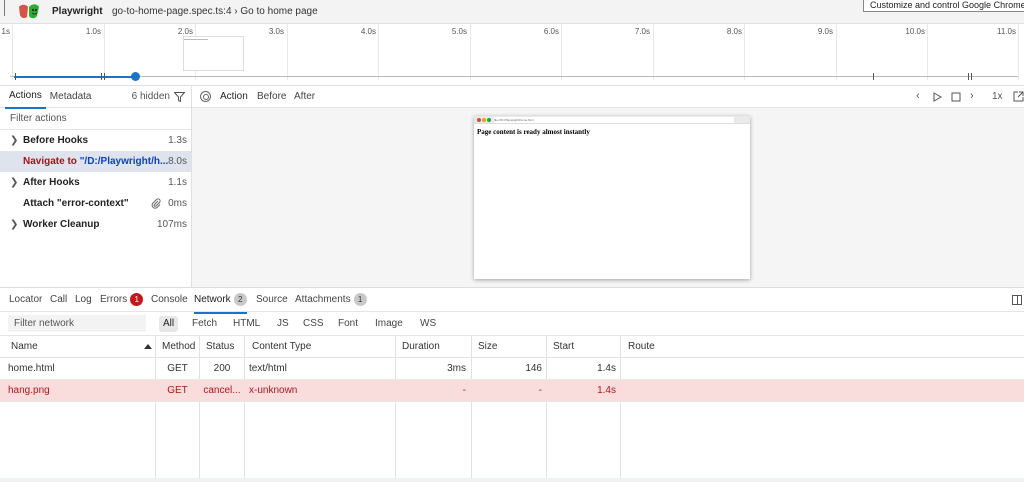  I want to click on cell-method: GET, so click(177, 368).